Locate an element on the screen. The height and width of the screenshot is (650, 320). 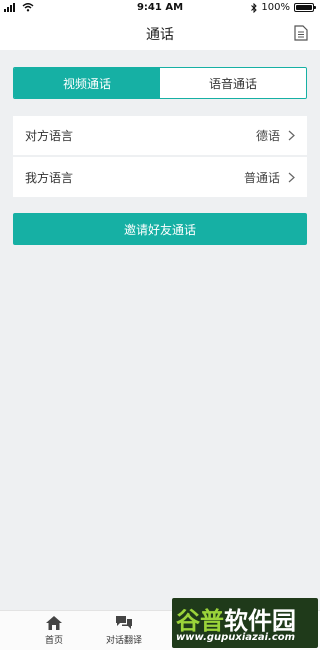
tab-home: 首页 is located at coordinates (54, 630).